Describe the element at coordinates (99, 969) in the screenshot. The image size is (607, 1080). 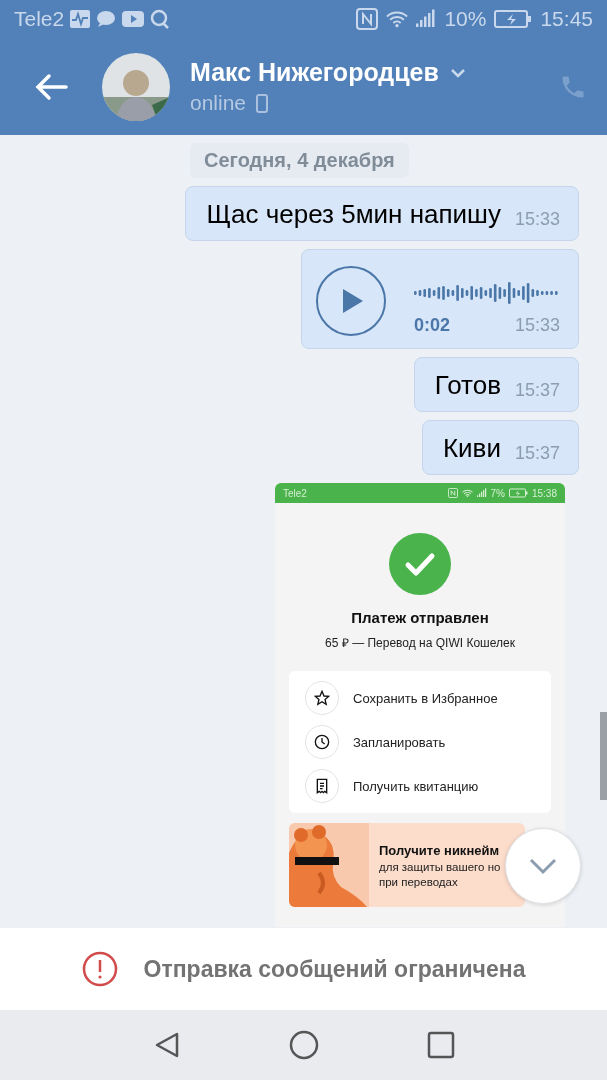
I see `warning-icon` at that location.